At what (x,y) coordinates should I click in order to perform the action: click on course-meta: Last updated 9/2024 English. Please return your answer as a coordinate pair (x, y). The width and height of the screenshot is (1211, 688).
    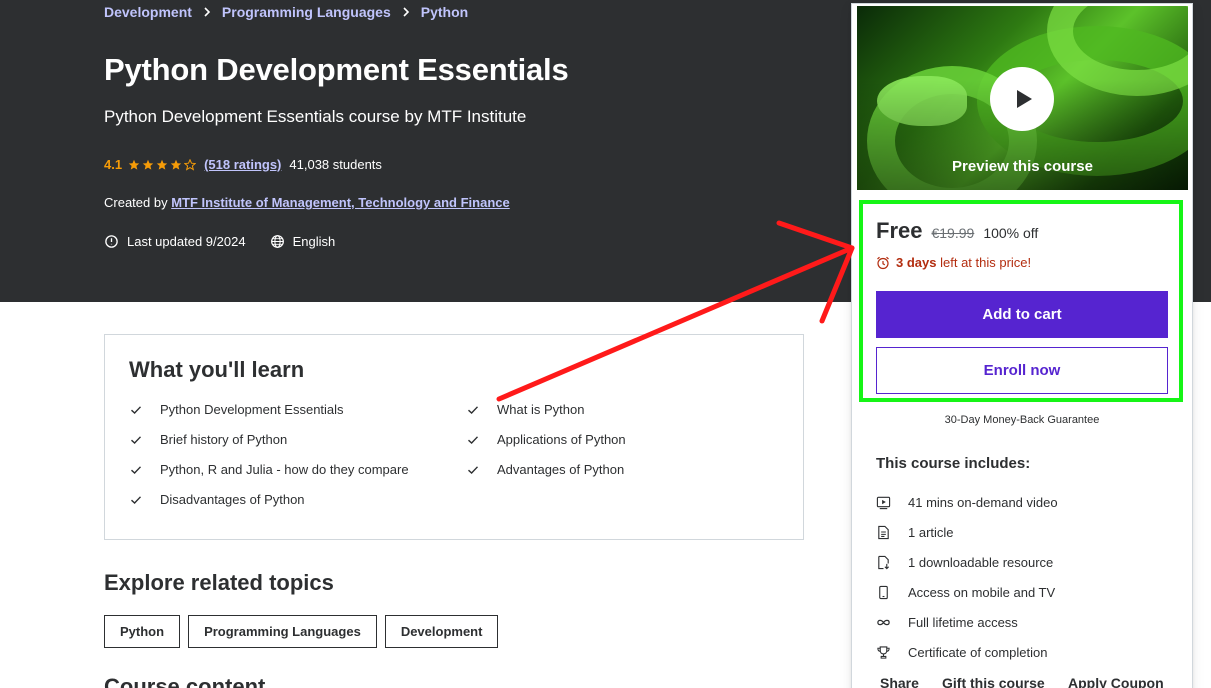
    Looking at the image, I should click on (219, 241).